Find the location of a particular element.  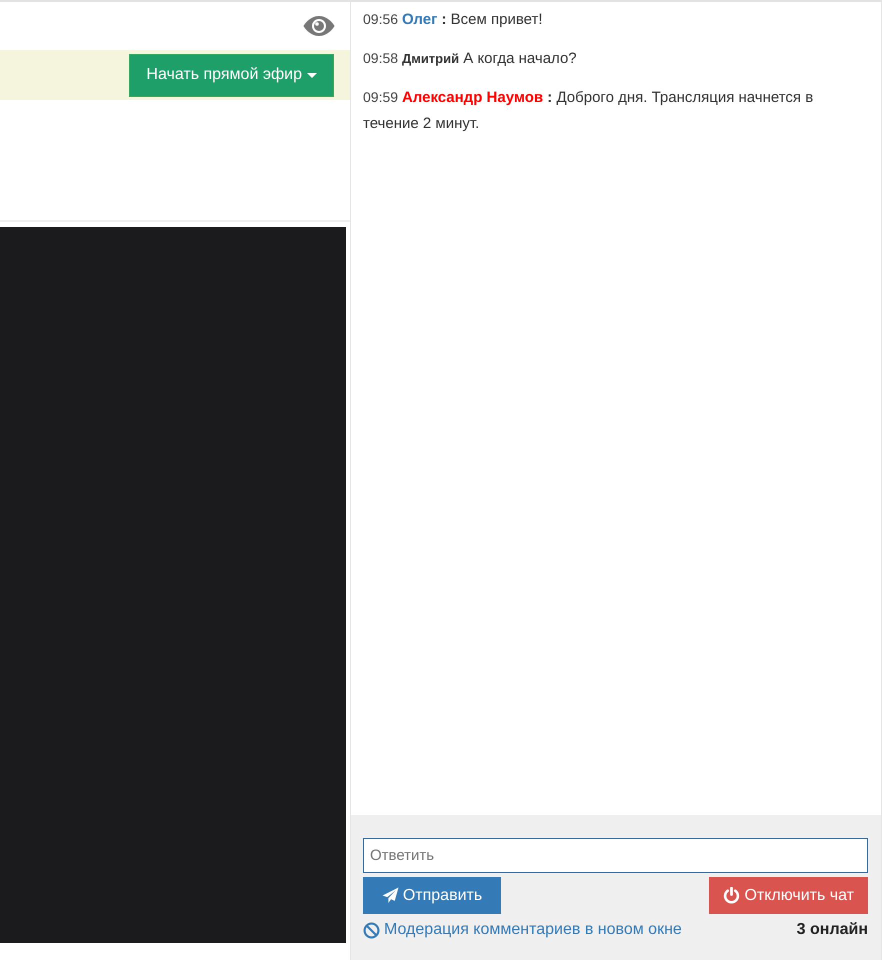

chat-message: 09:56 Олег : Всем привет! is located at coordinates (453, 20).